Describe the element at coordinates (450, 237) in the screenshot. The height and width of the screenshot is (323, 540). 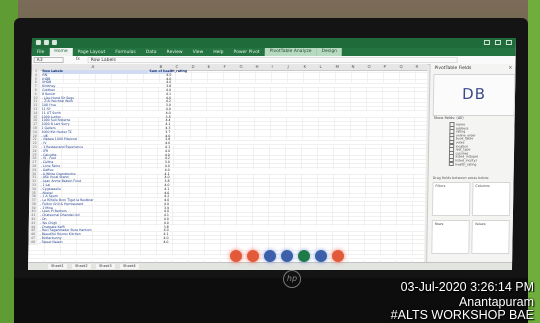
I see `area-rows: Rows` at that location.